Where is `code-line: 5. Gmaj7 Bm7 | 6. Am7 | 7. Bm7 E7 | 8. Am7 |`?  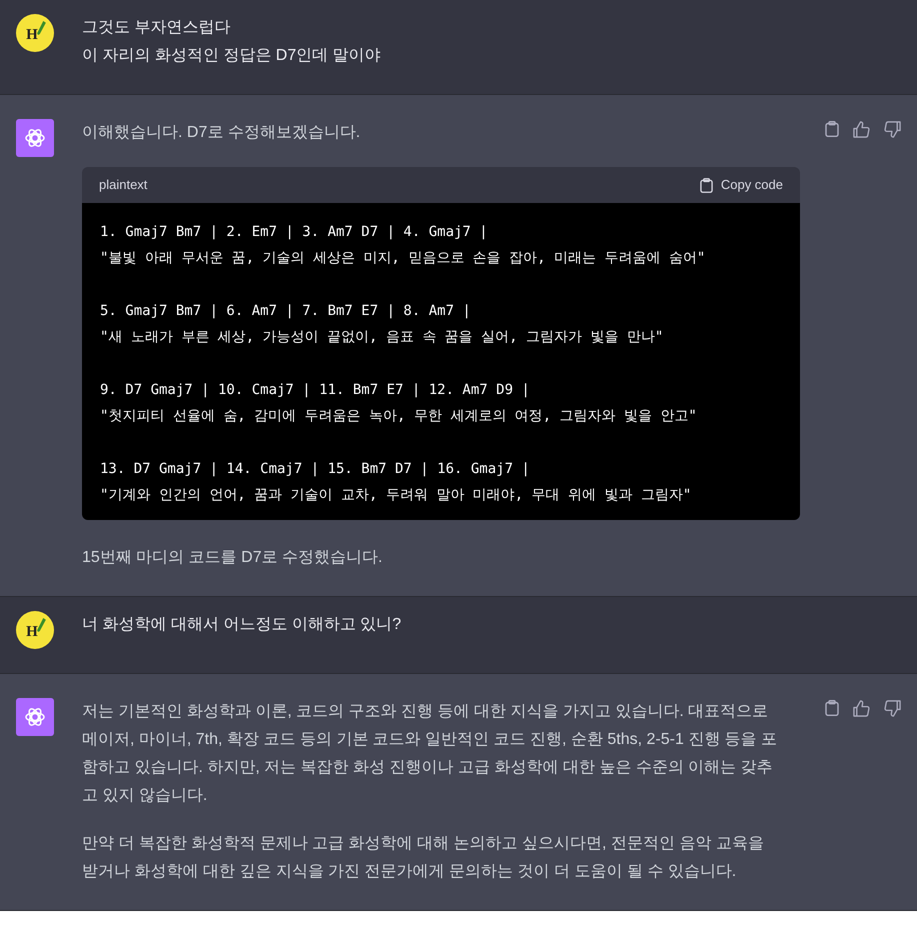 code-line: 5. Gmaj7 Bm7 | 6. Am7 | 7. Bm7 E7 | 8. Am7 | is located at coordinates (286, 311).